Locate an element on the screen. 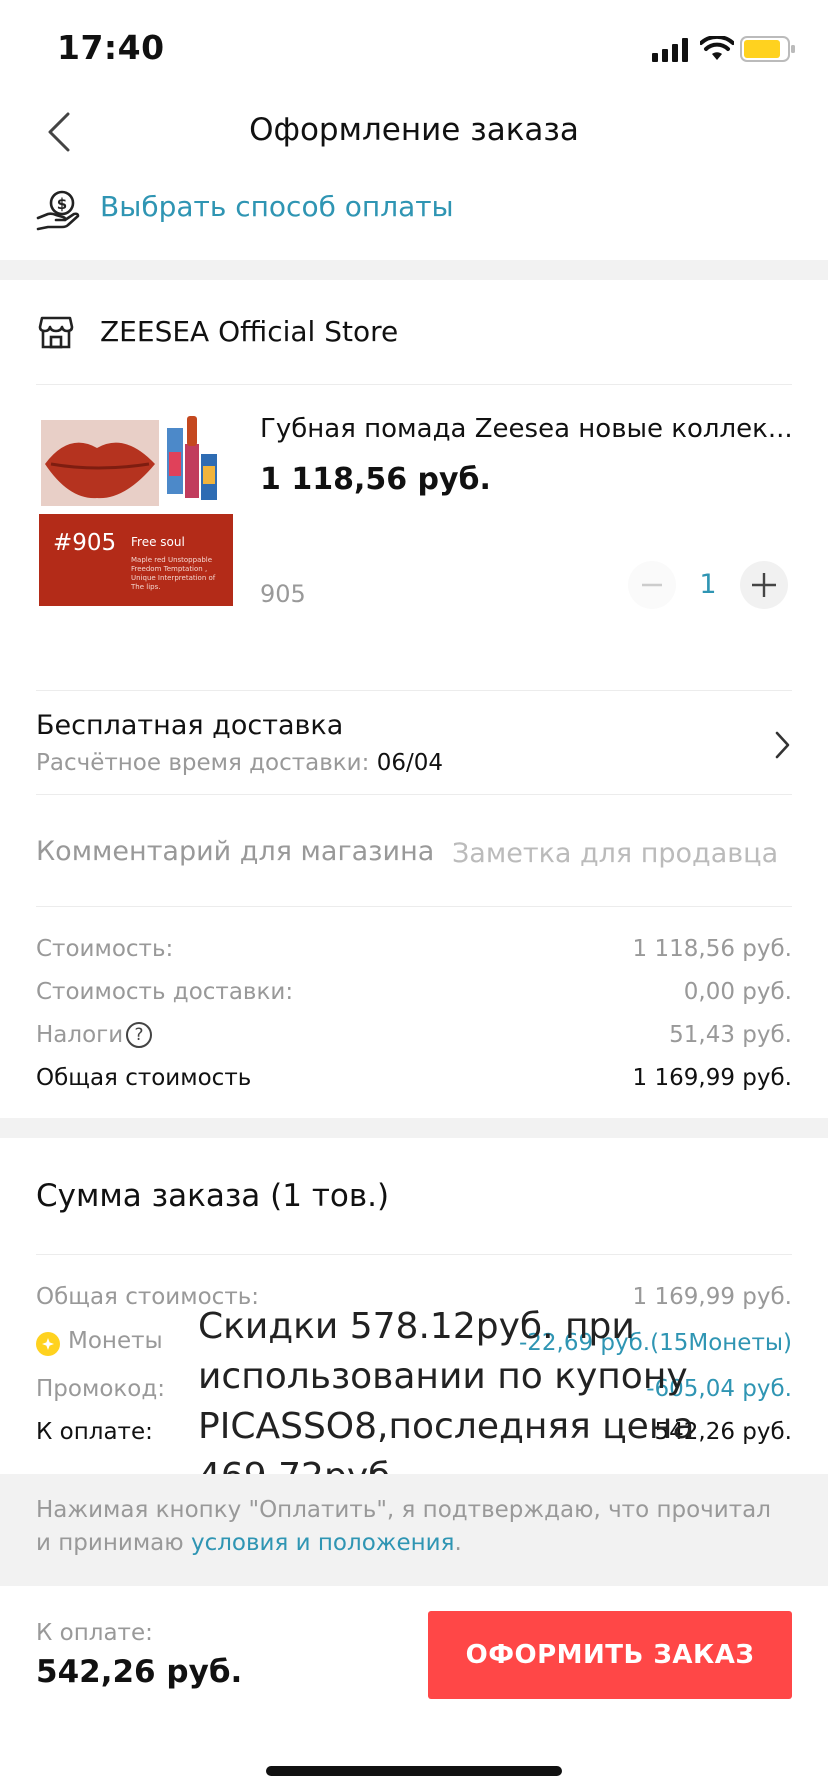  cost-value: 1 118,56 руб. is located at coordinates (712, 949).